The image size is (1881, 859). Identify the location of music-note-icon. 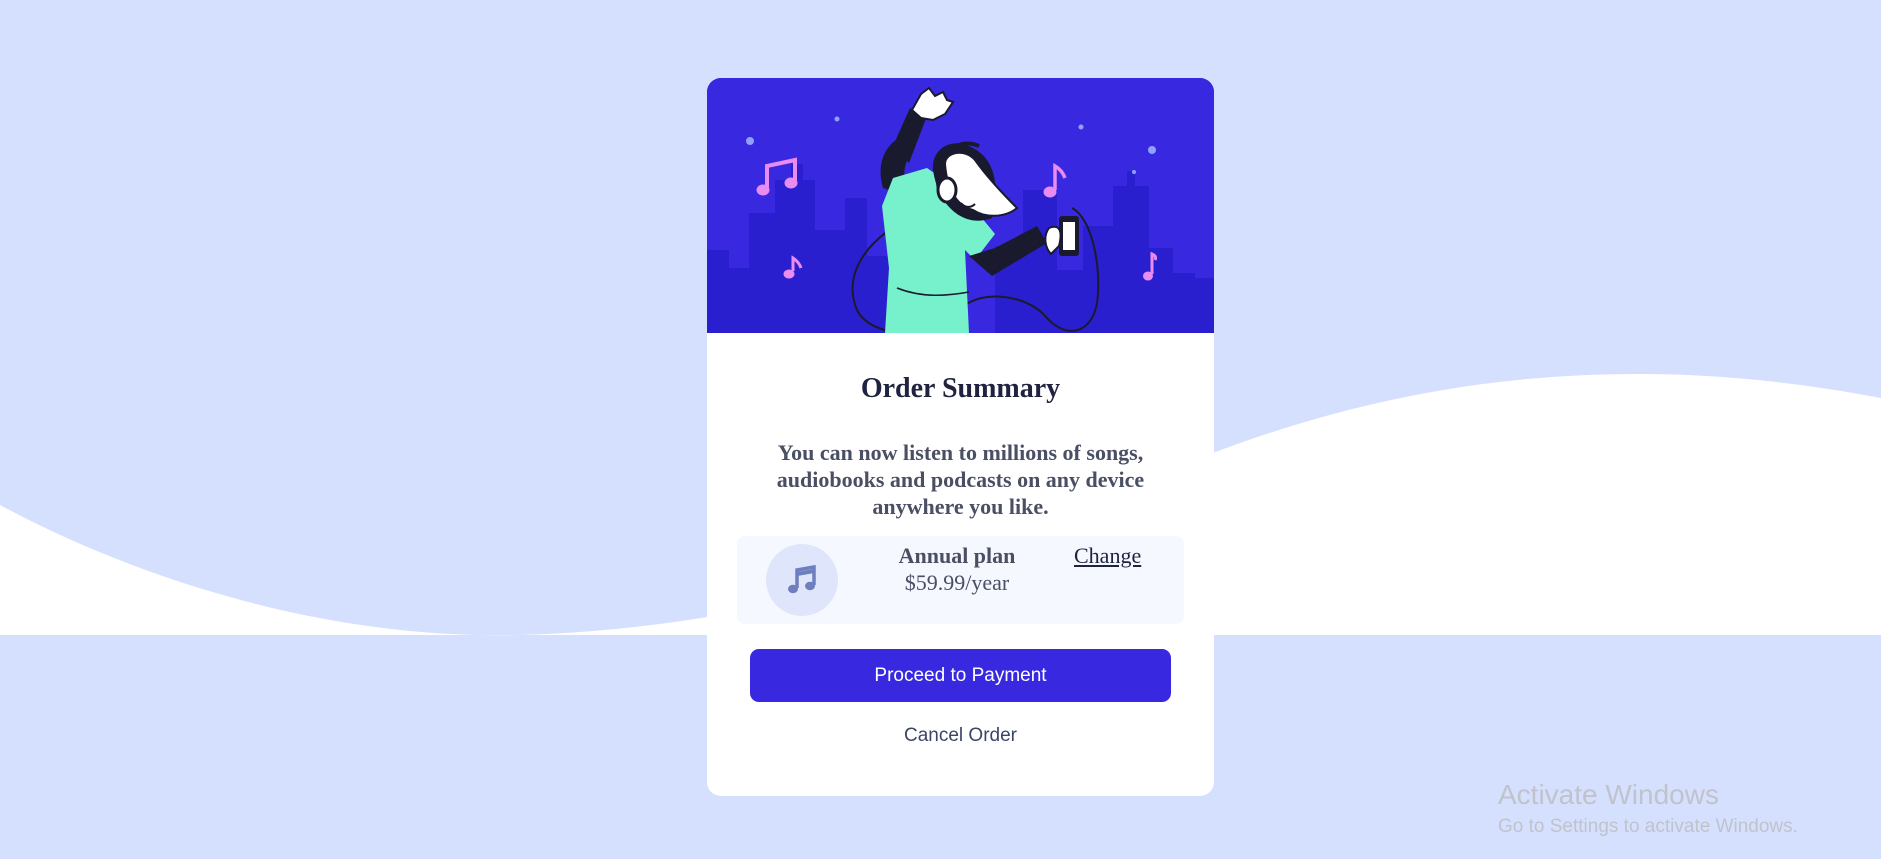
(802, 580).